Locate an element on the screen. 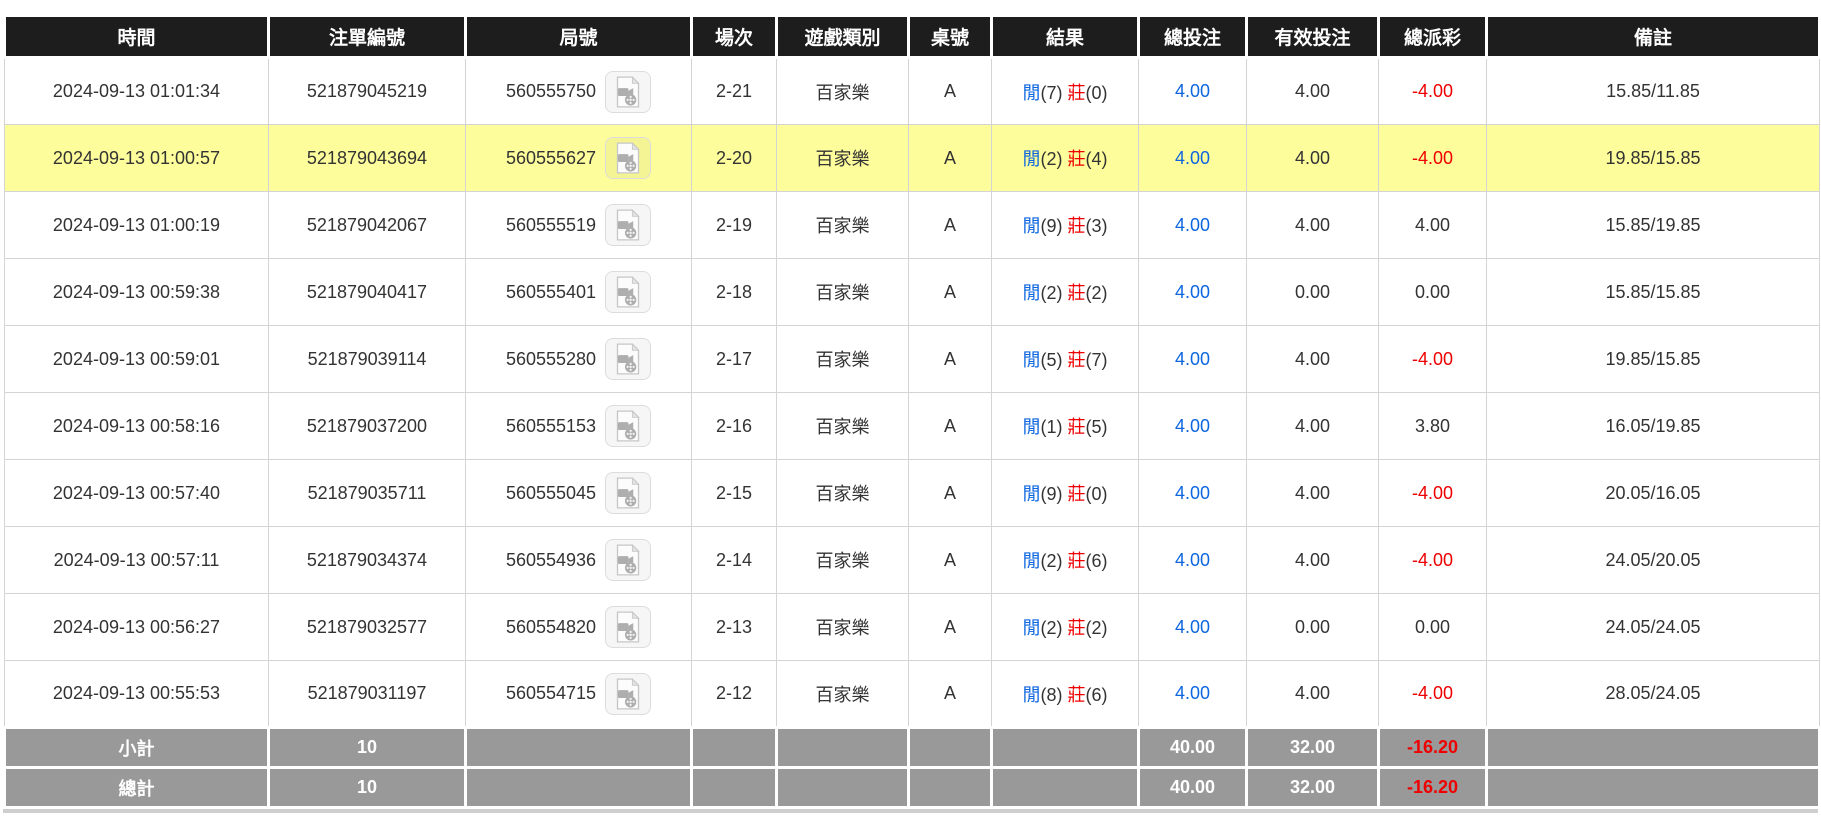 The image size is (1821, 825). result-cell: 閒(2) 莊(4) is located at coordinates (1065, 158).